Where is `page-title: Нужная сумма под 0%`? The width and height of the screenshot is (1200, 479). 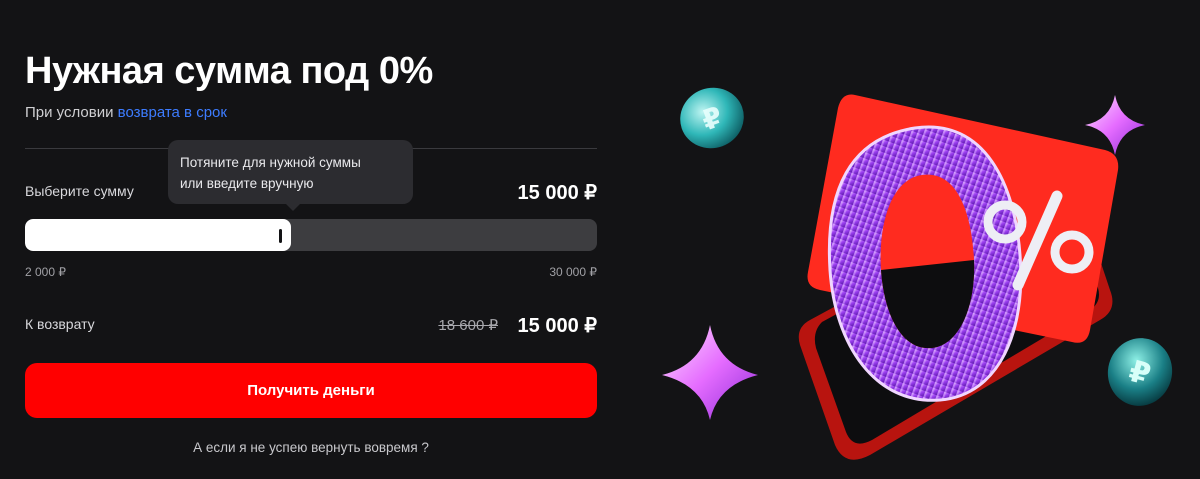
page-title: Нужная сумма под 0% is located at coordinates (229, 71).